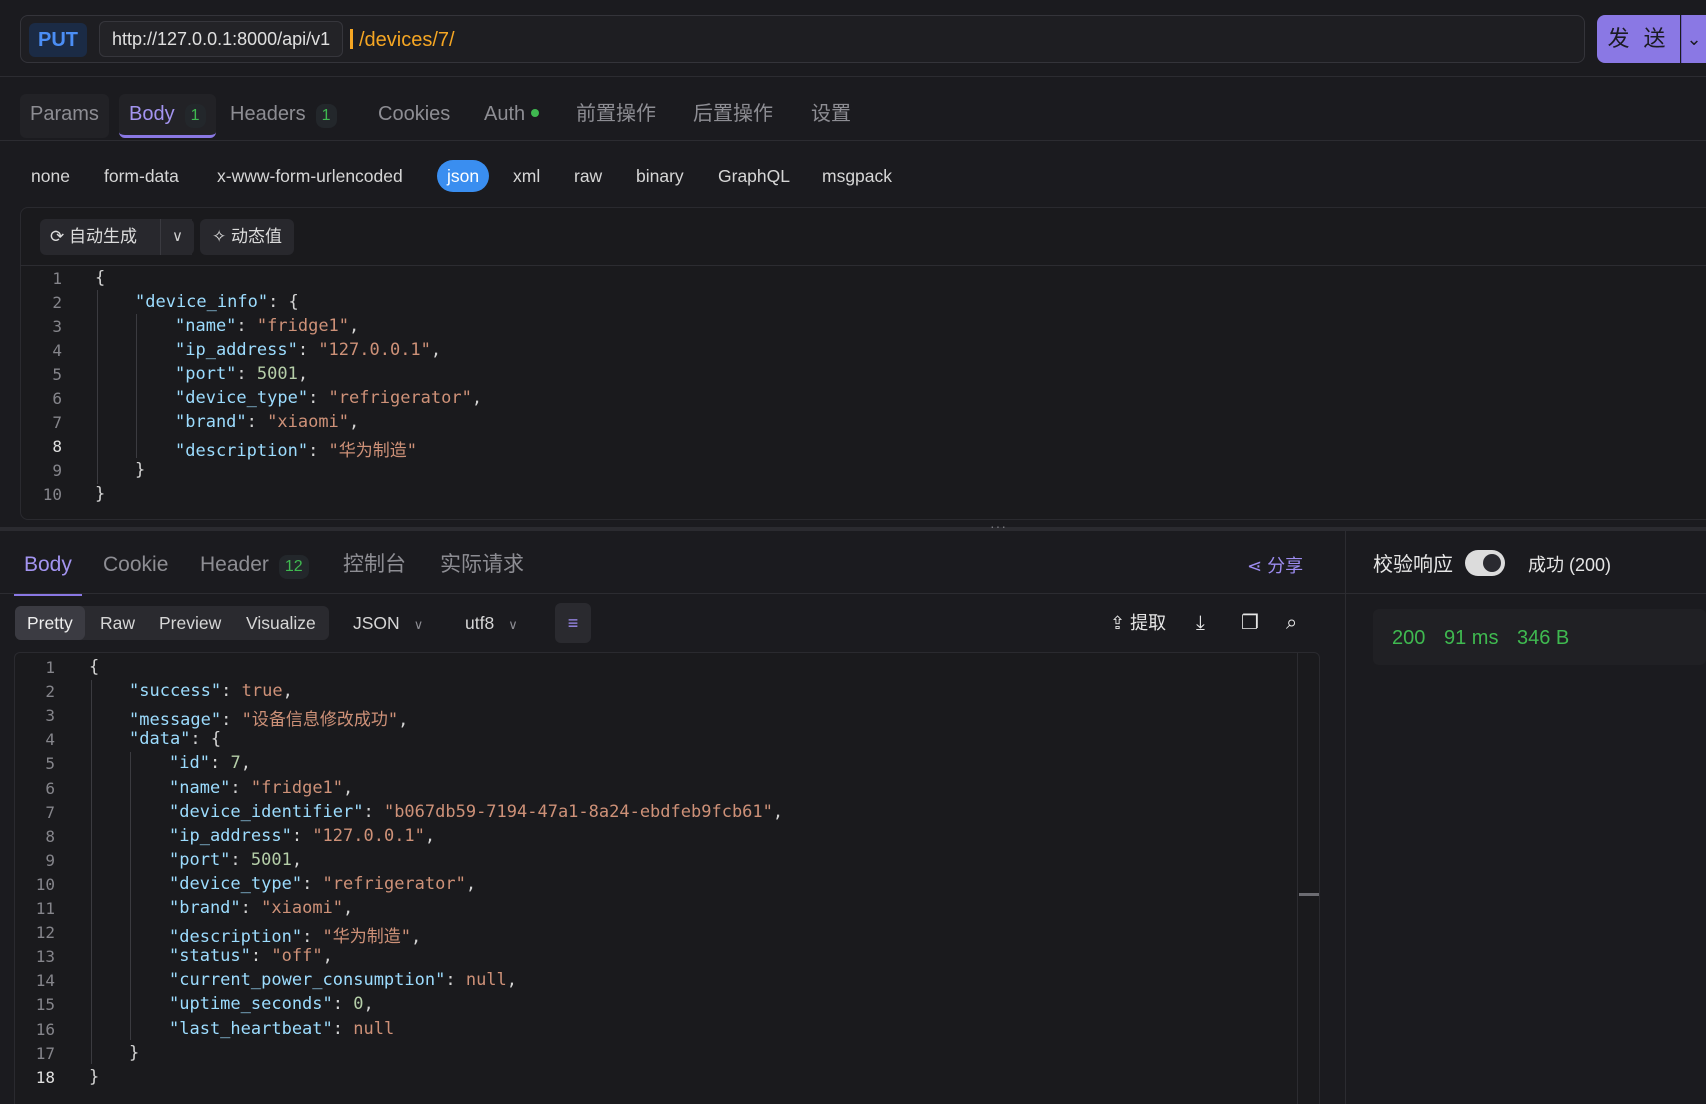  What do you see at coordinates (588, 176) in the screenshot?
I see `body-type-raw: raw` at bounding box center [588, 176].